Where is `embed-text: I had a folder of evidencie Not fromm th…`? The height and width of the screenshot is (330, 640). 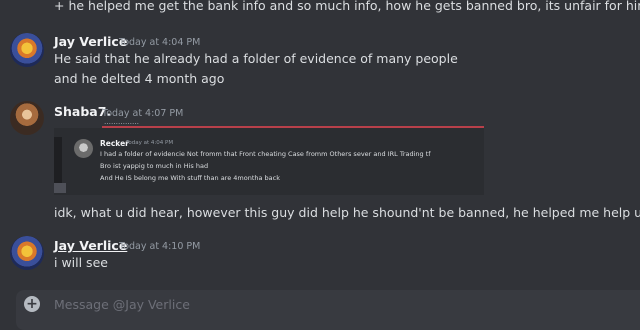
embed-text: I had a folder of evidencie Not fromm th… is located at coordinates (265, 154).